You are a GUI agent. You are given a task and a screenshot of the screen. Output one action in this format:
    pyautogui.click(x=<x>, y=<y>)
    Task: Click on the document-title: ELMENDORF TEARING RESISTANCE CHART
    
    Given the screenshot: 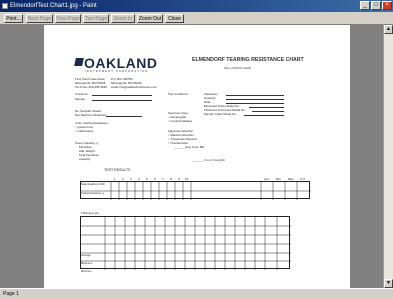 What is the action you would take?
    pyautogui.click(x=248, y=60)
    